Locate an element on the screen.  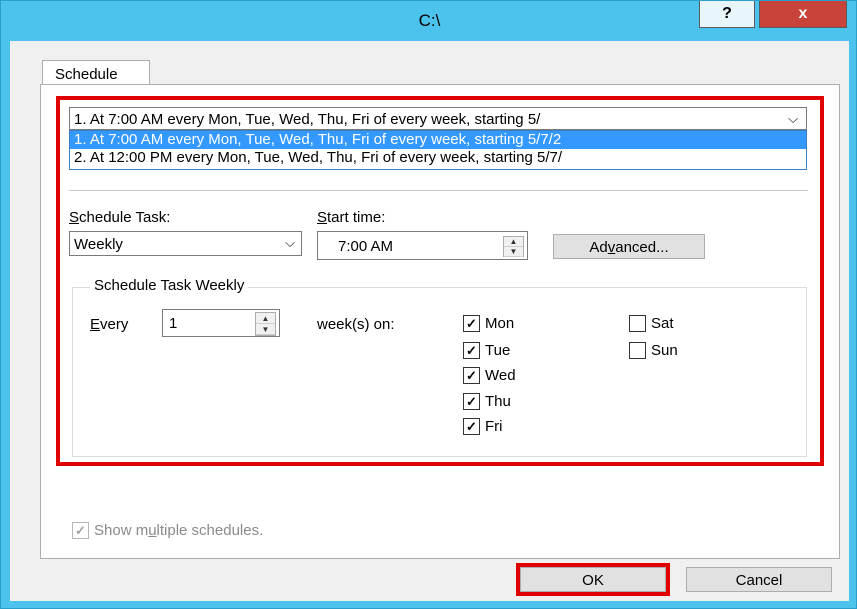
checkbox-sun: Sun is located at coordinates (653, 350).